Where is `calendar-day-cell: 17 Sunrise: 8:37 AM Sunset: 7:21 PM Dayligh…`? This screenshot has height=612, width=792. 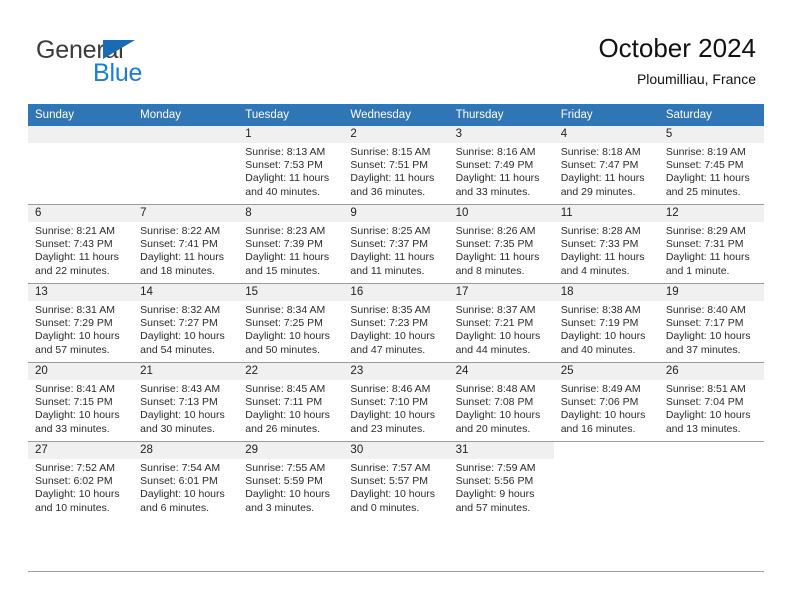 calendar-day-cell: 17 Sunrise: 8:37 AM Sunset: 7:21 PM Dayligh… is located at coordinates (501, 323).